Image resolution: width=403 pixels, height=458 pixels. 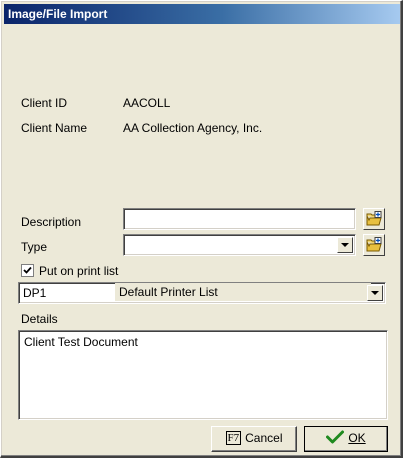 I want to click on put-on-print-list-checkbox, so click(x=27, y=270).